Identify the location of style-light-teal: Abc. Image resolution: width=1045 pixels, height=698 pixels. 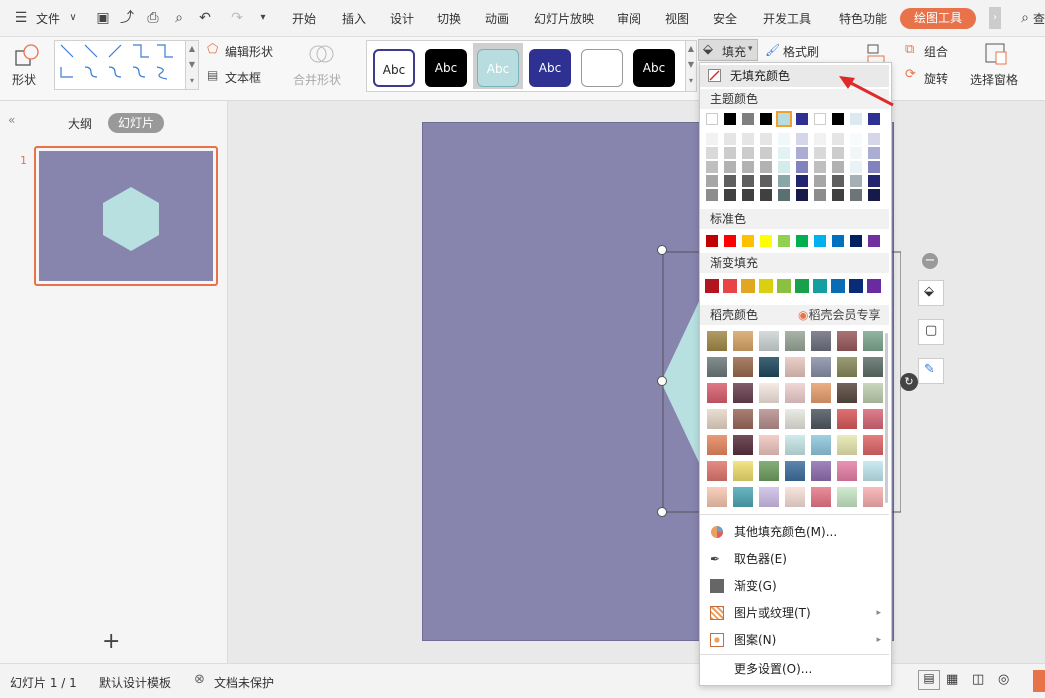
(498, 68).